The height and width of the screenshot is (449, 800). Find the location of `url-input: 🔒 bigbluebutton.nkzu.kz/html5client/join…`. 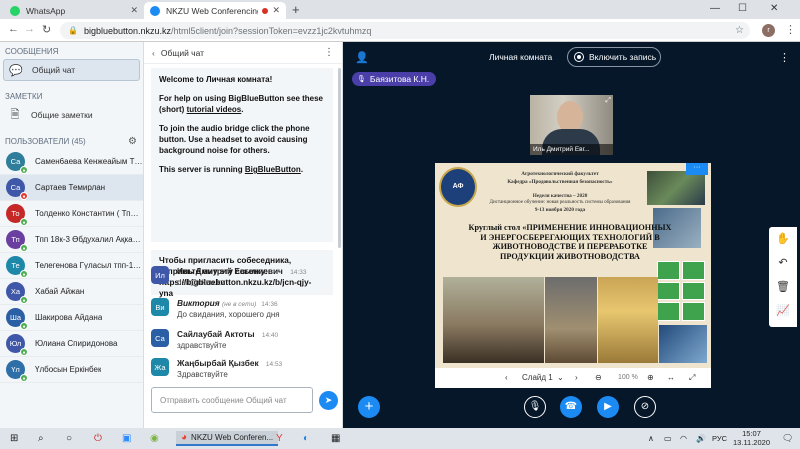

url-input: 🔒 bigbluebutton.nkzu.kz/html5client/join… is located at coordinates (405, 30).